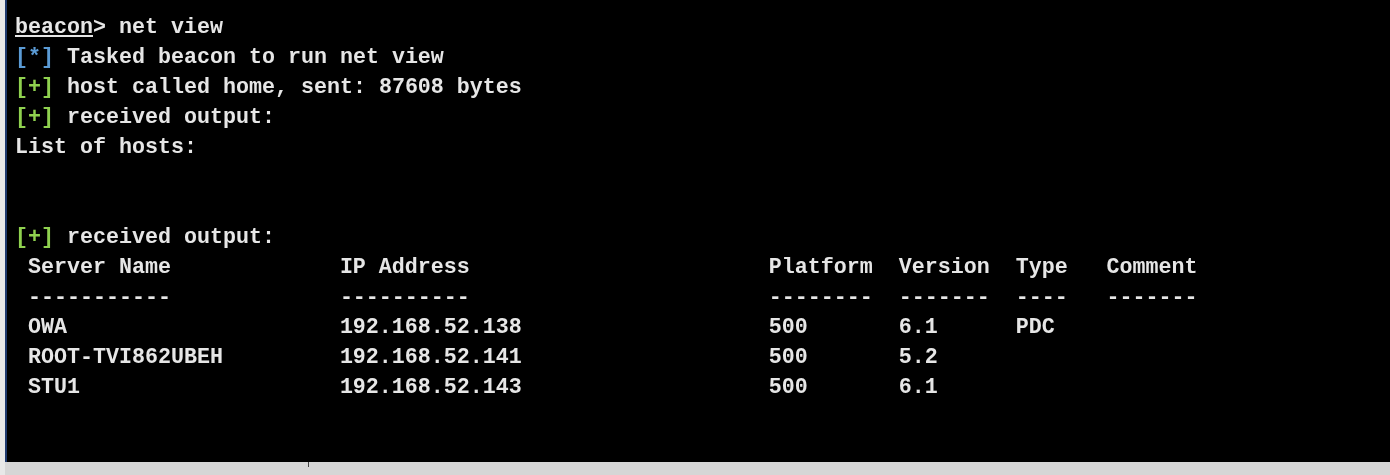 This screenshot has height=475, width=1390. What do you see at coordinates (99, 297) in the screenshot?
I see `header-rule: -----------` at bounding box center [99, 297].